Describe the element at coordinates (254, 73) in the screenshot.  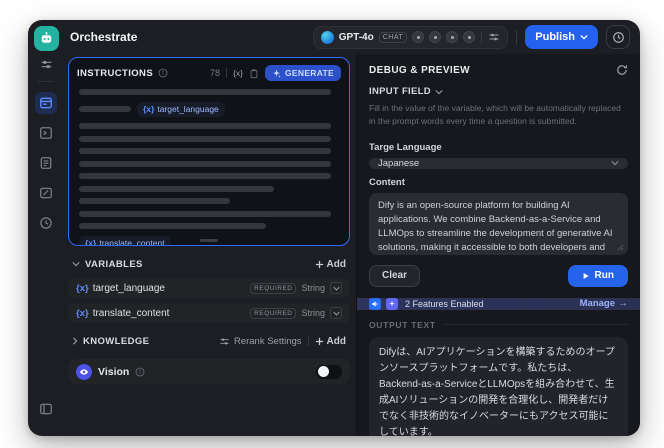
I see `copy-icon` at that location.